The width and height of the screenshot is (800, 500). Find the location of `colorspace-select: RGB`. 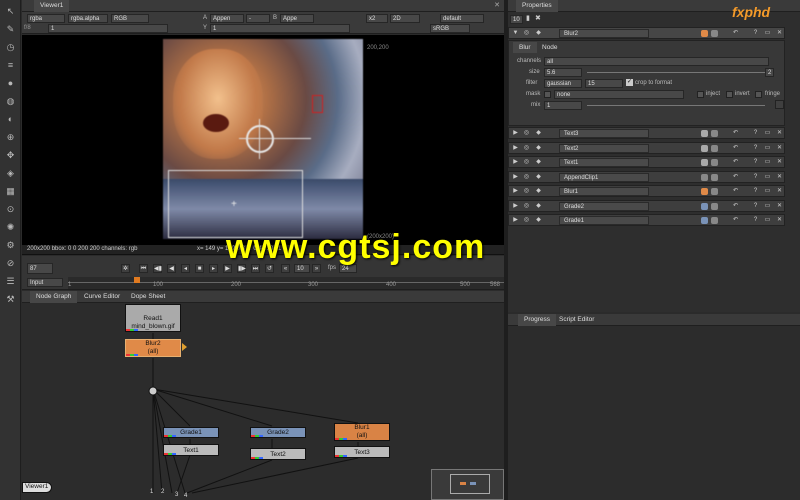

colorspace-select: RGB is located at coordinates (130, 18).